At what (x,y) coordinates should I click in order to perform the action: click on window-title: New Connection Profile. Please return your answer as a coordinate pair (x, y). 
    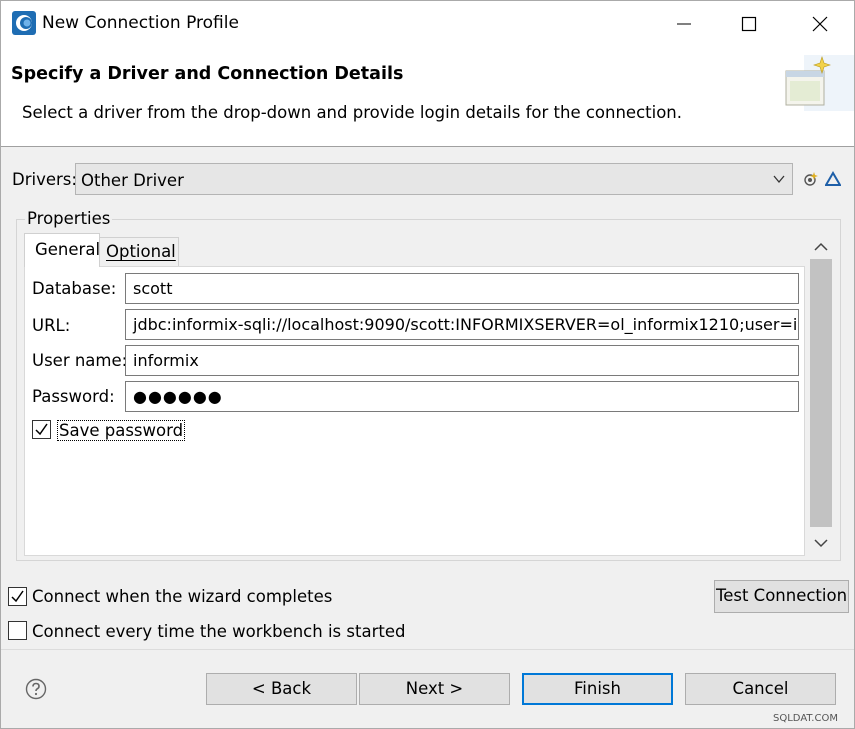
    Looking at the image, I should click on (140, 23).